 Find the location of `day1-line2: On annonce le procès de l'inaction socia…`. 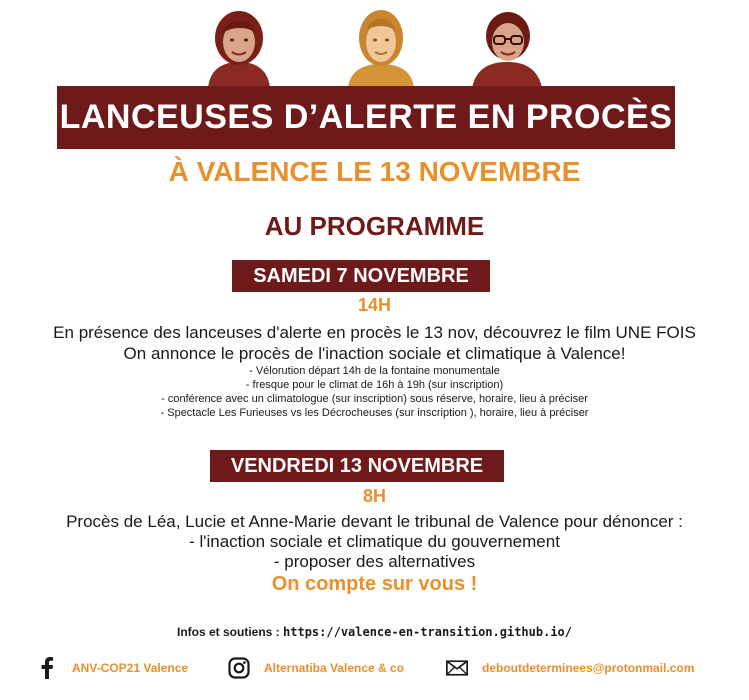

day1-line2: On annonce le procès de l'inaction socia… is located at coordinates (374, 353).